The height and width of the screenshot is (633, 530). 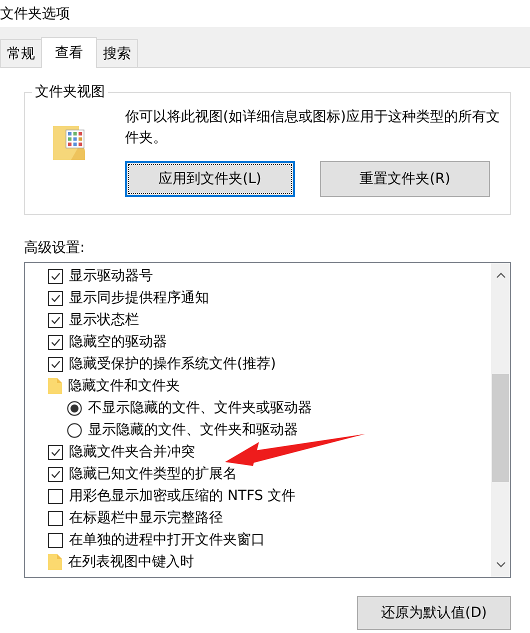 What do you see at coordinates (35, 13) in the screenshot?
I see `window-title: 文件夹选项` at bounding box center [35, 13].